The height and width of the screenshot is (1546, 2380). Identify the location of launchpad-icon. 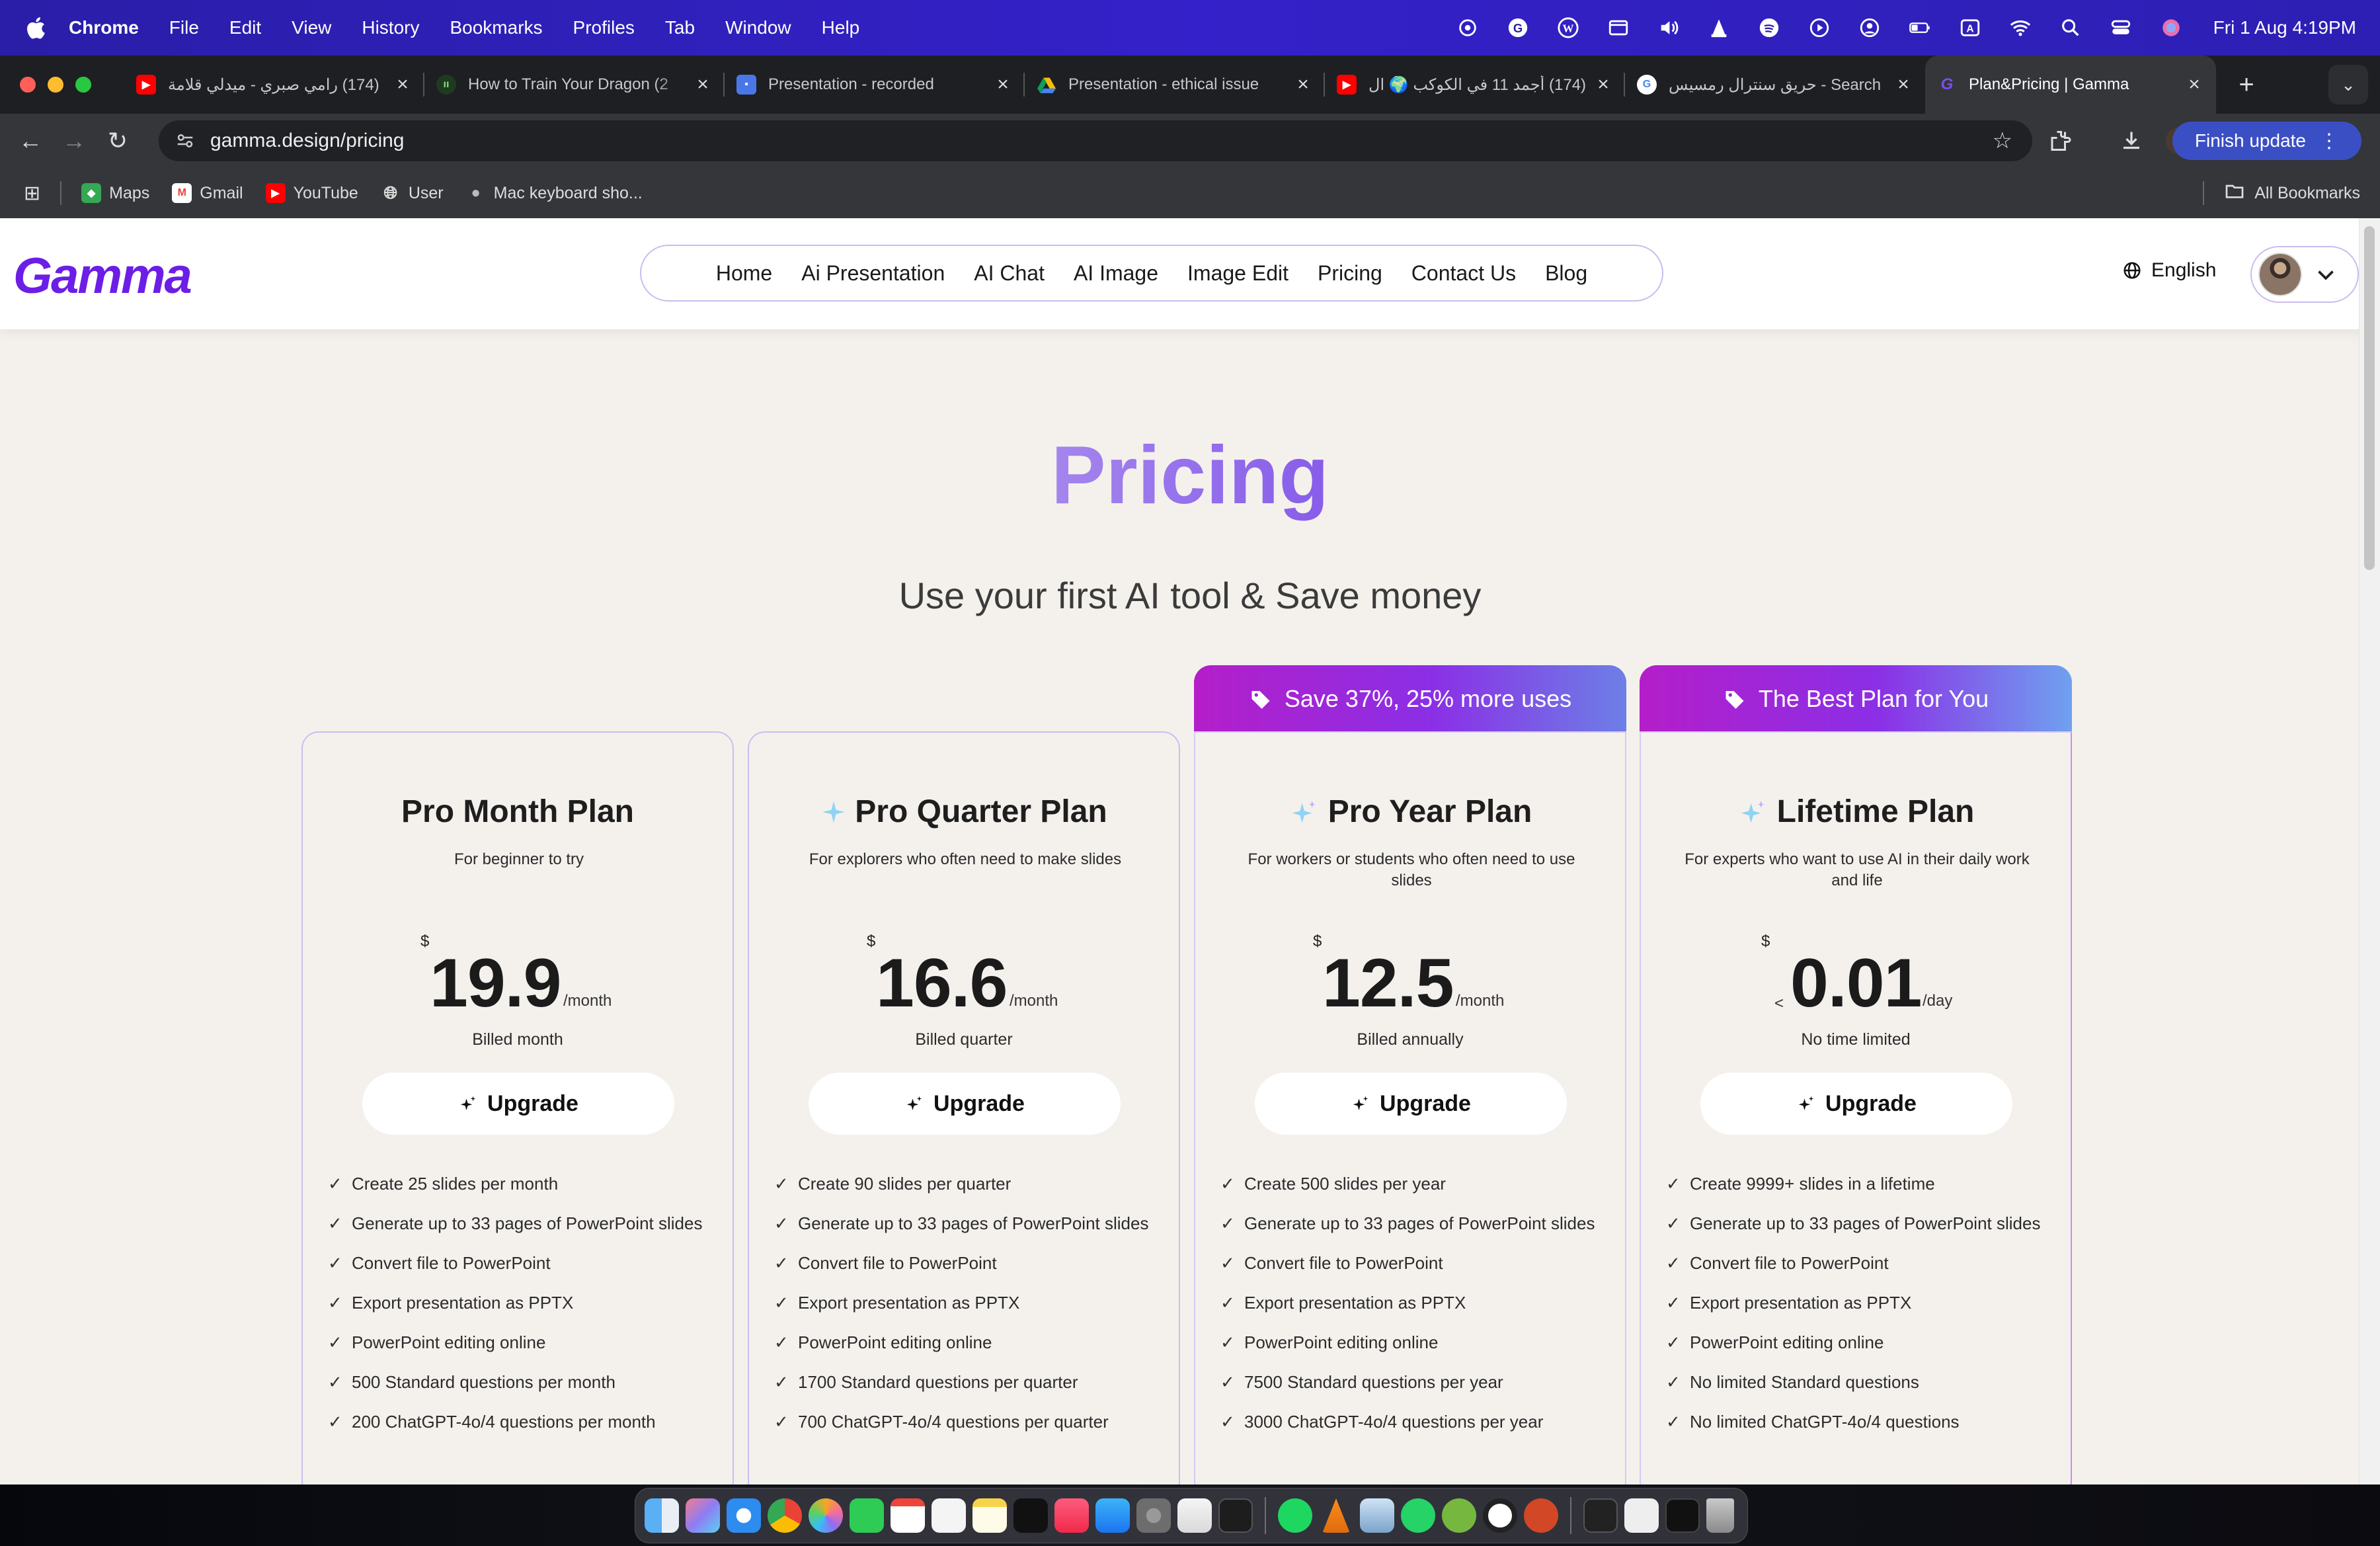
(703, 1515).